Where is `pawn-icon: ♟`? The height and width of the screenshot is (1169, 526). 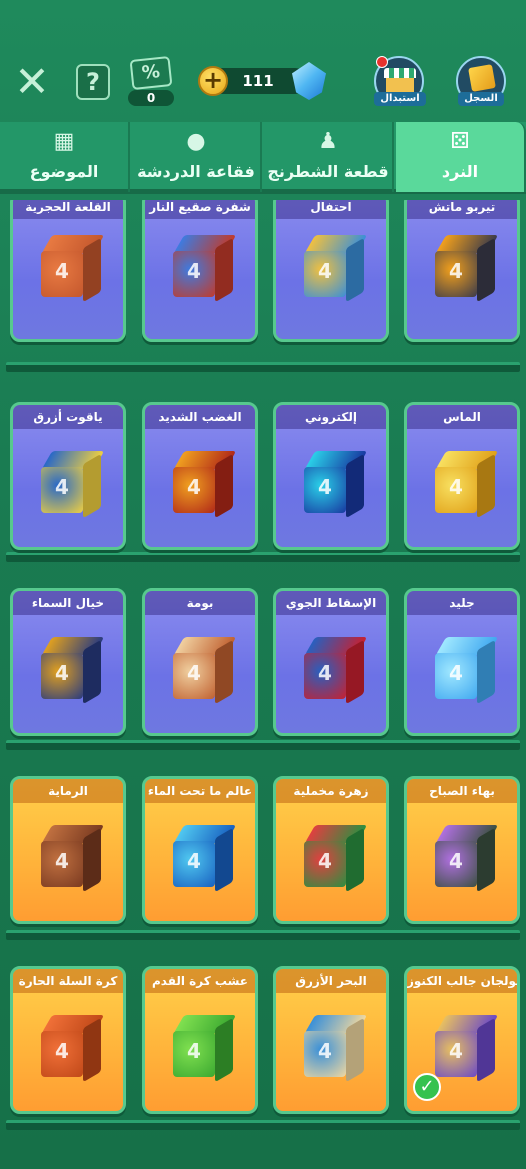
pawn-icon: ♟ is located at coordinates (328, 141).